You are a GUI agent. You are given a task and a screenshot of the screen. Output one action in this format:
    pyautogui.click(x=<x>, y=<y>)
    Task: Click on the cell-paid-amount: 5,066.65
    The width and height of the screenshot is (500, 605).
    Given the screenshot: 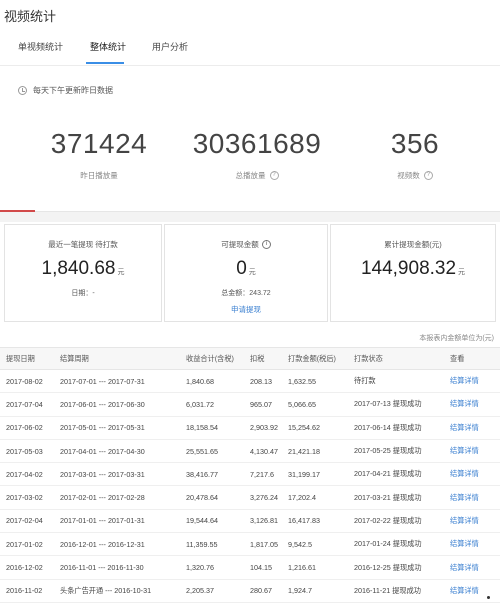 What is the action you would take?
    pyautogui.click(x=315, y=404)
    